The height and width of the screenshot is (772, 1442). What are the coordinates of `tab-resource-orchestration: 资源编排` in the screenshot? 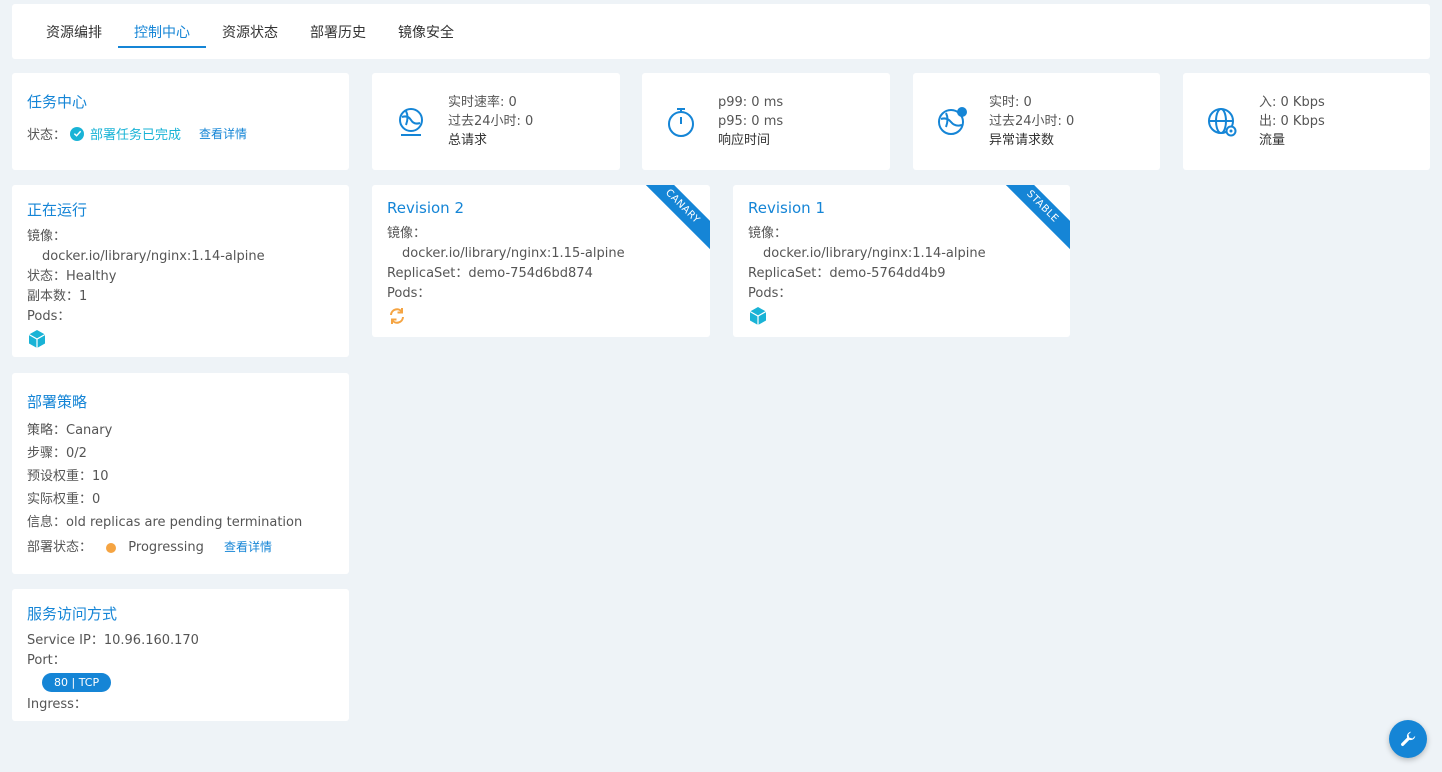 It's located at (74, 31).